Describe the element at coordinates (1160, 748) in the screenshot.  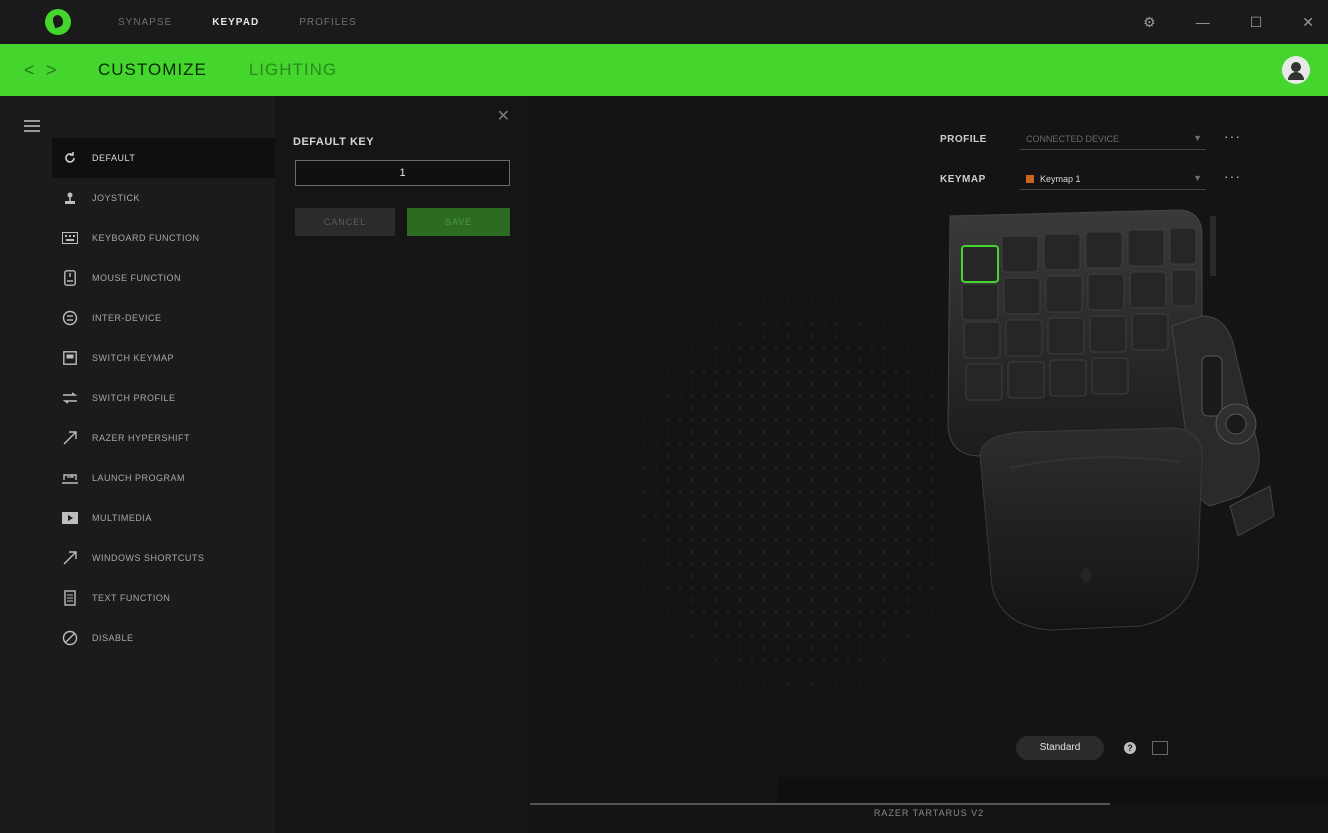
I see `keyboard-view-icon` at that location.